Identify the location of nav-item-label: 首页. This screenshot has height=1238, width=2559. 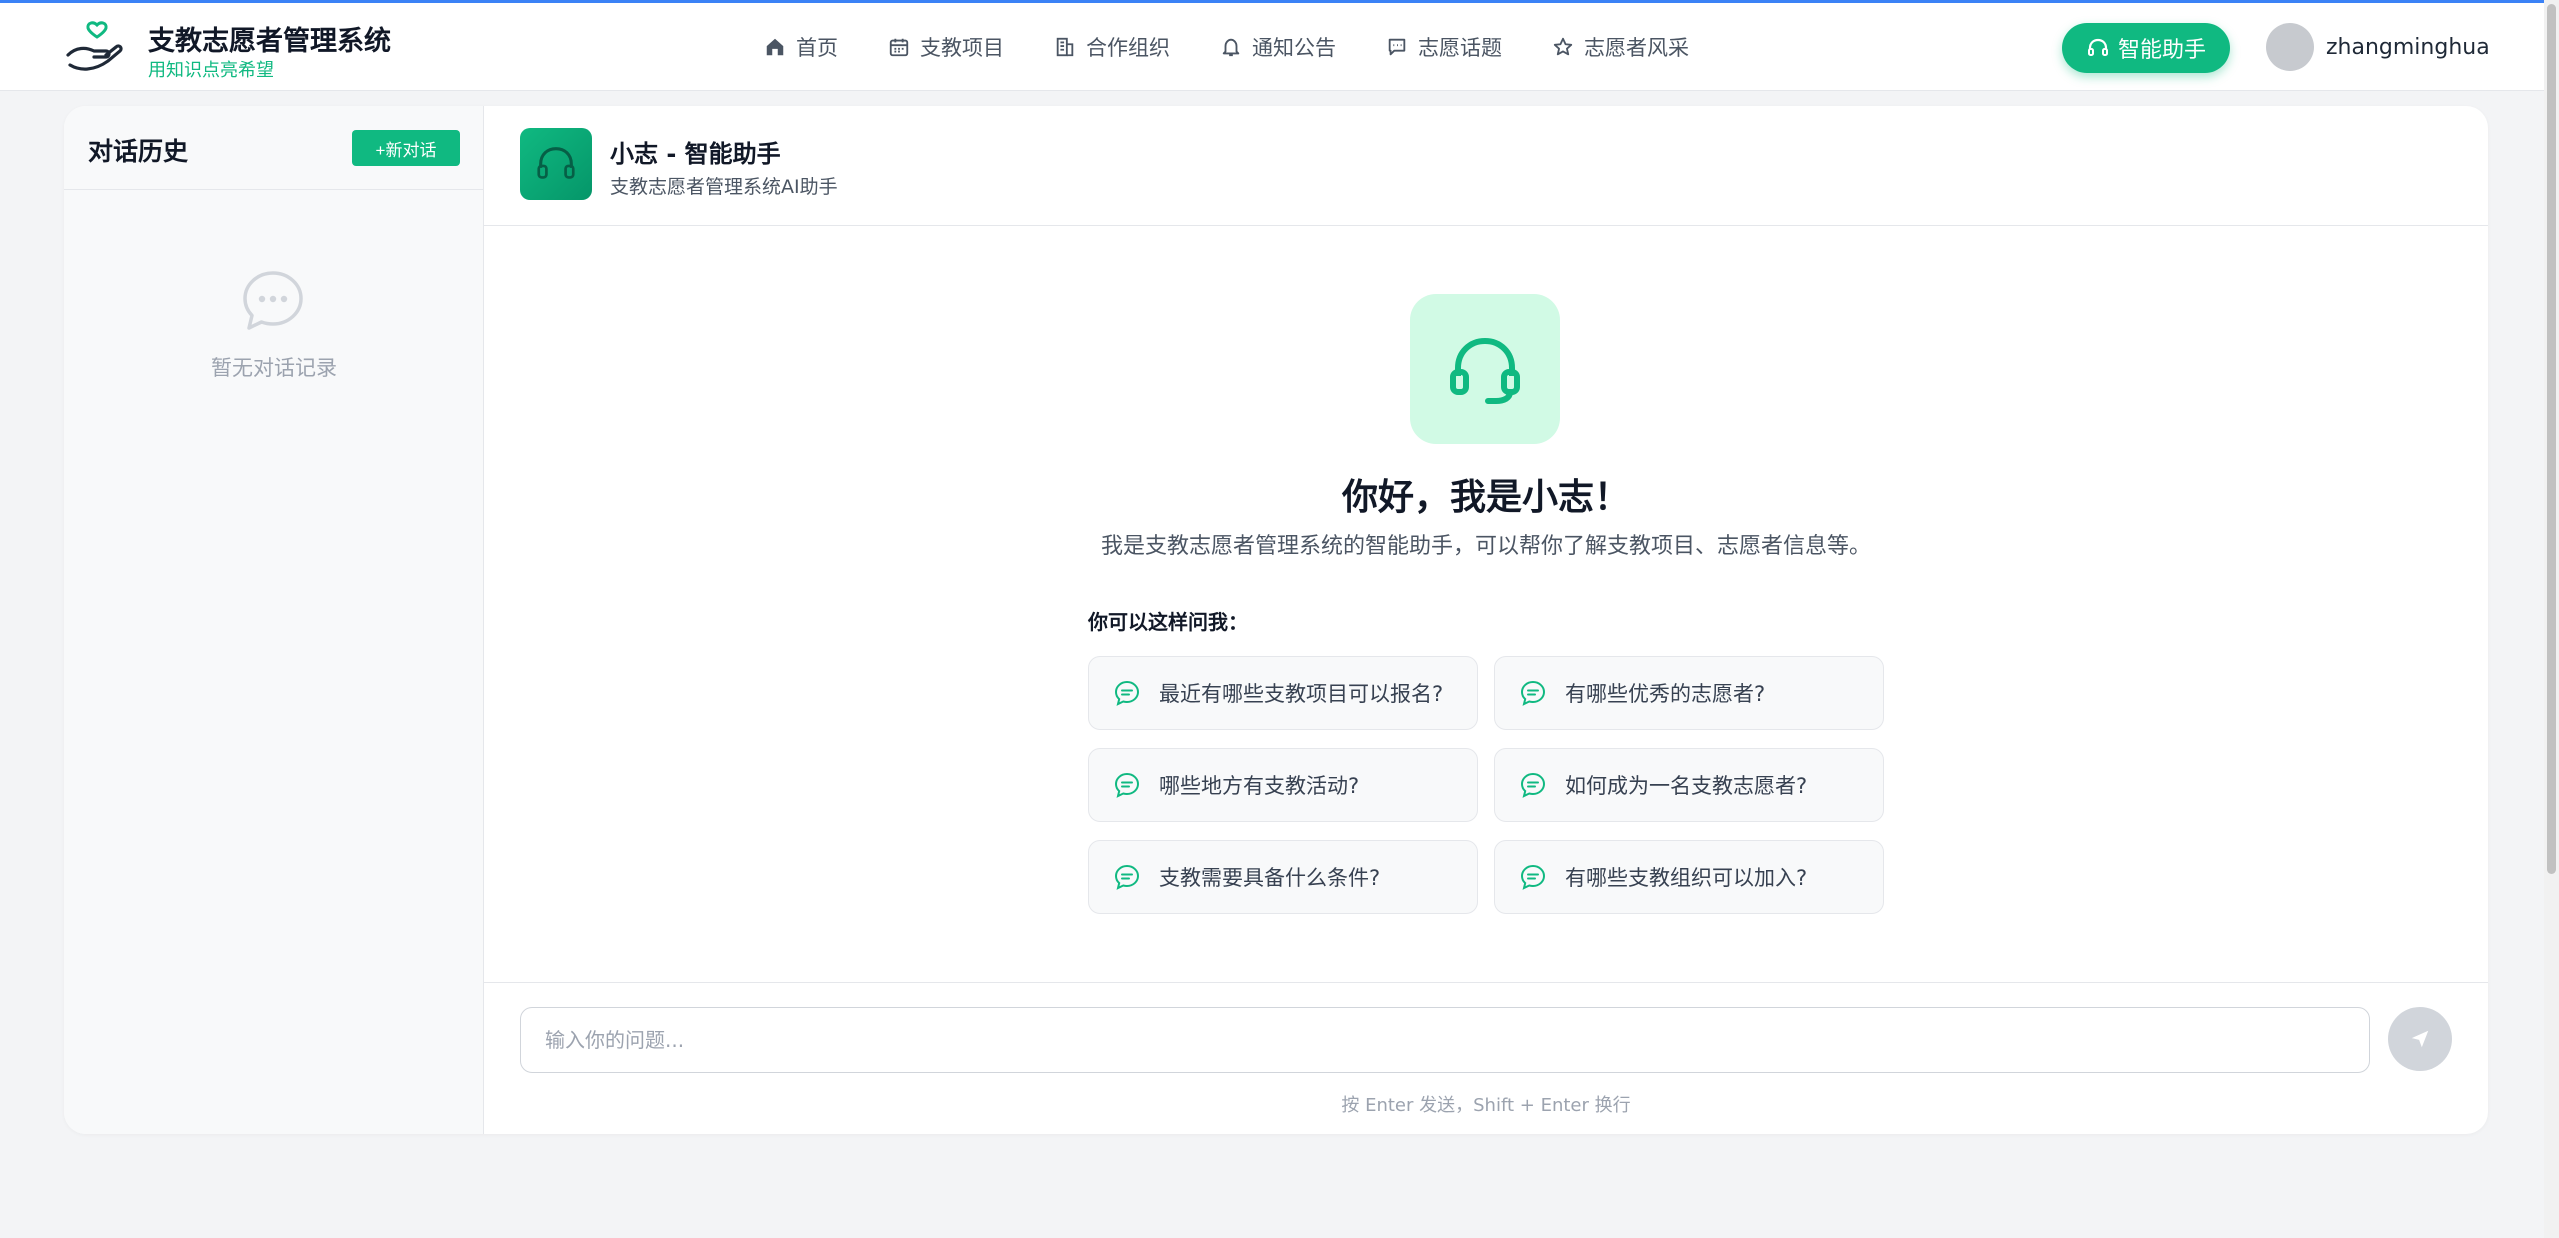
(817, 48).